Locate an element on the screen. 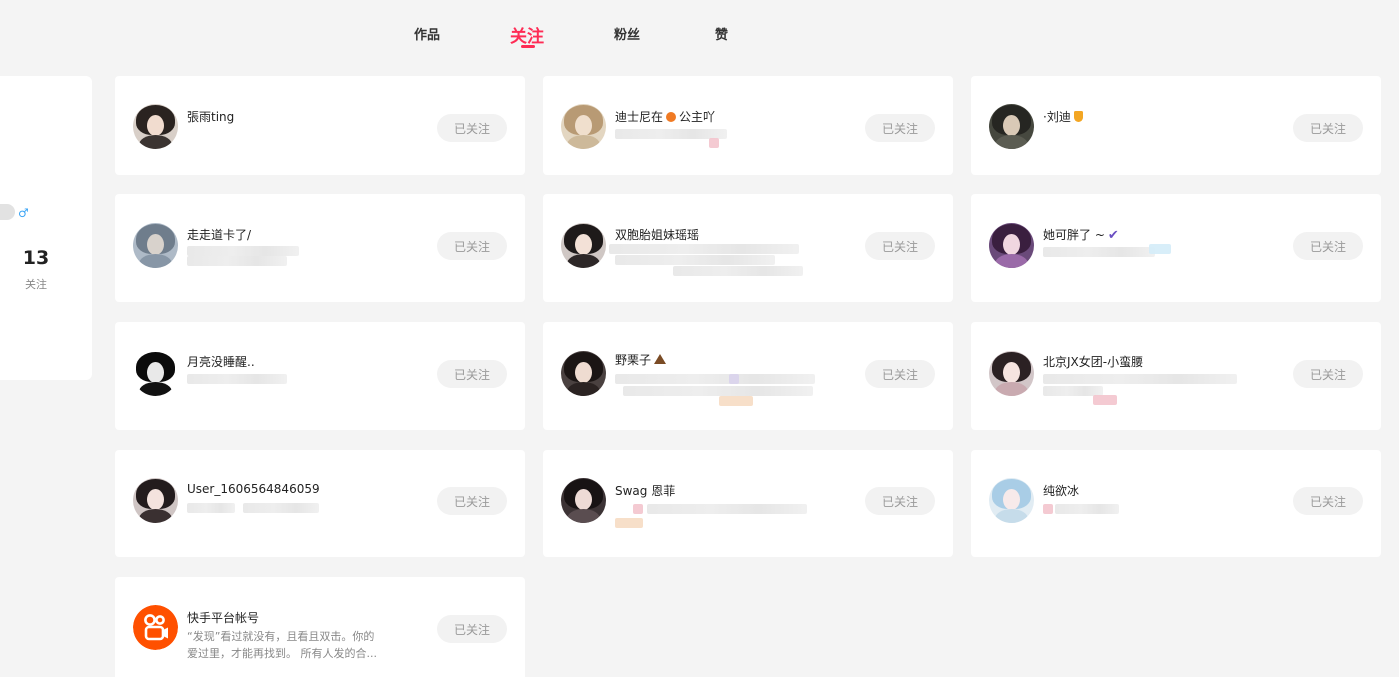 Image resolution: width=1399 pixels, height=677 pixels. username: 月亮没睡醒.. is located at coordinates (221, 361).